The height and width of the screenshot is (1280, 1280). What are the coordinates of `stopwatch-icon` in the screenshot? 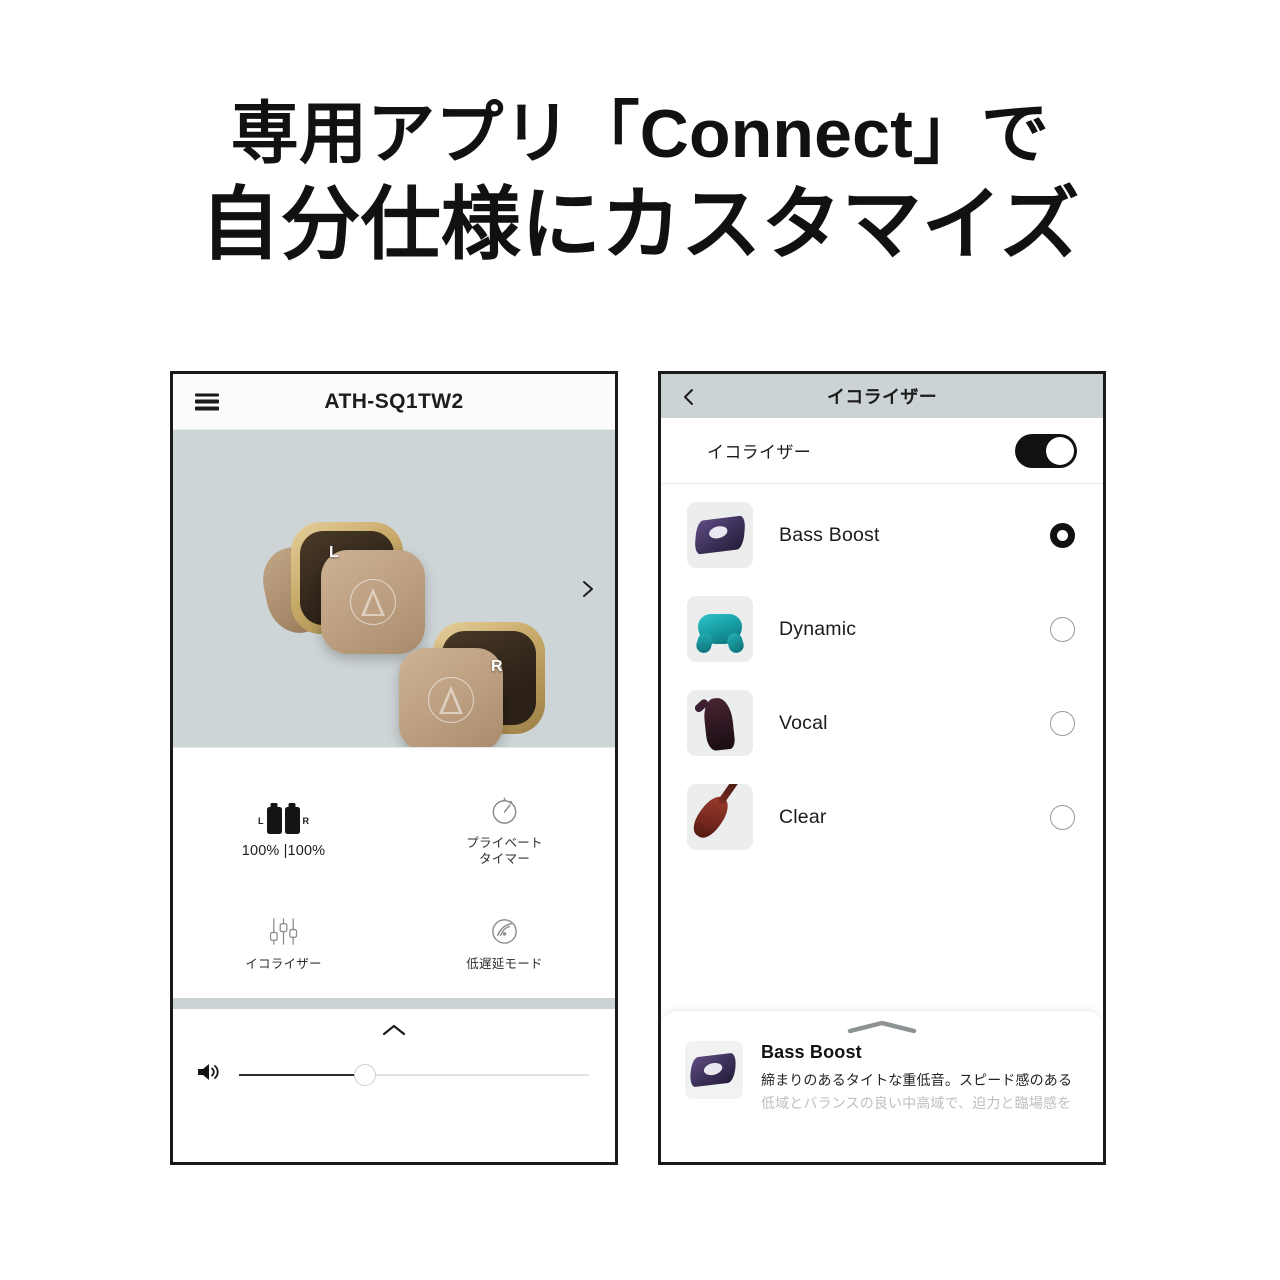 It's located at (504, 808).